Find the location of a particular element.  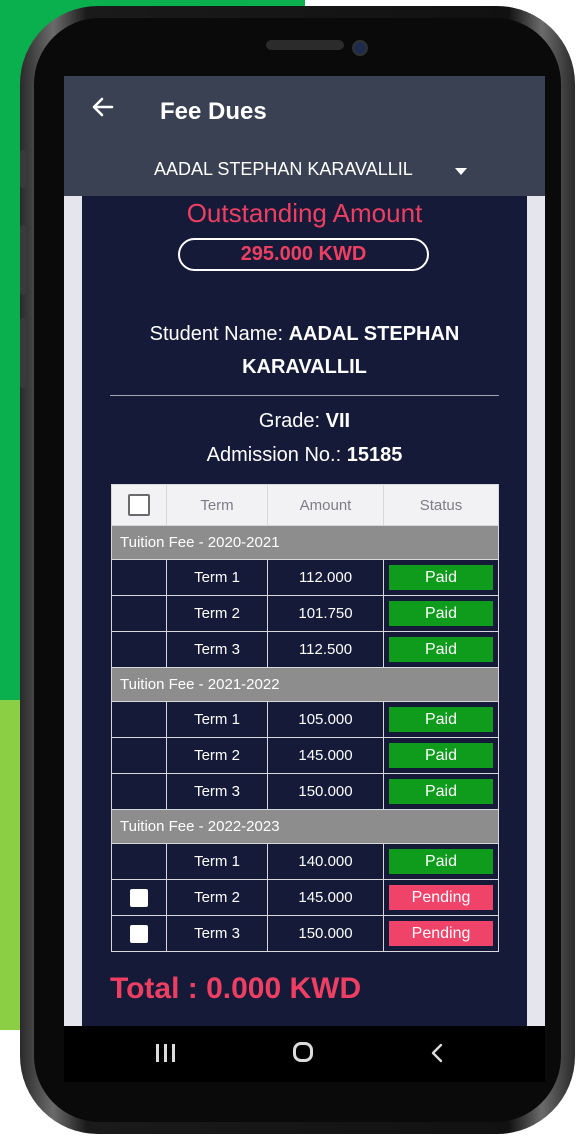

recent-apps-icon is located at coordinates (168, 1055).